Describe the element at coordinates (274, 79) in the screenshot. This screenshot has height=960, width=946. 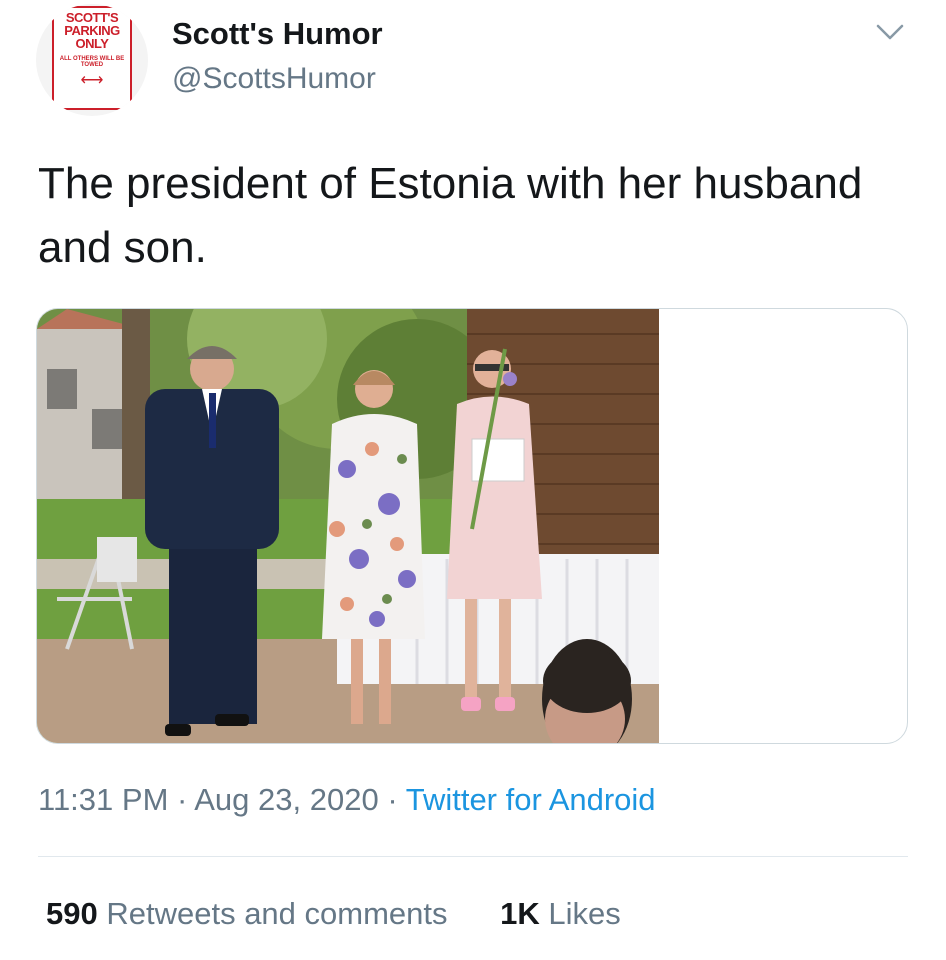
I see `user-handle: @ScottsHumor` at that location.